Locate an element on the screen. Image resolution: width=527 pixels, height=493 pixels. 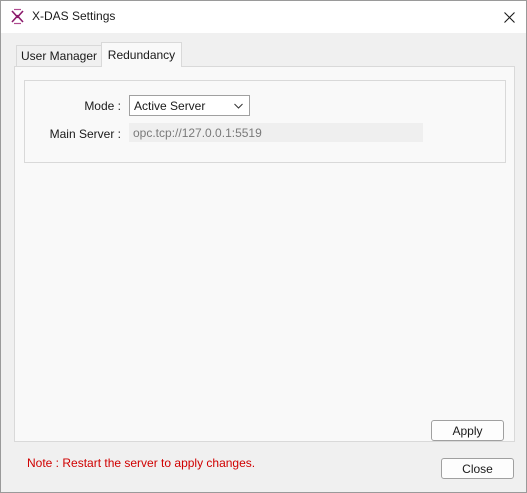
close-icon is located at coordinates (509, 17).